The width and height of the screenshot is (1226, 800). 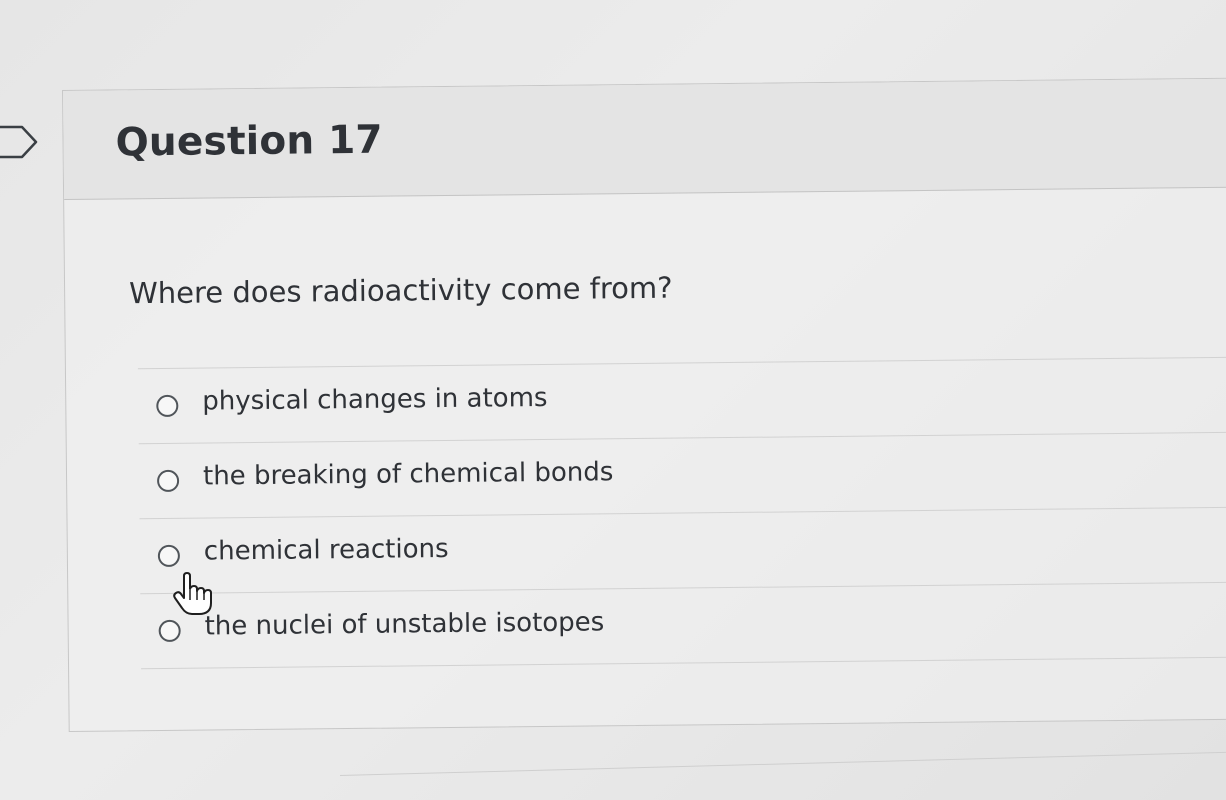 I want to click on divider, so click(x=783, y=763).